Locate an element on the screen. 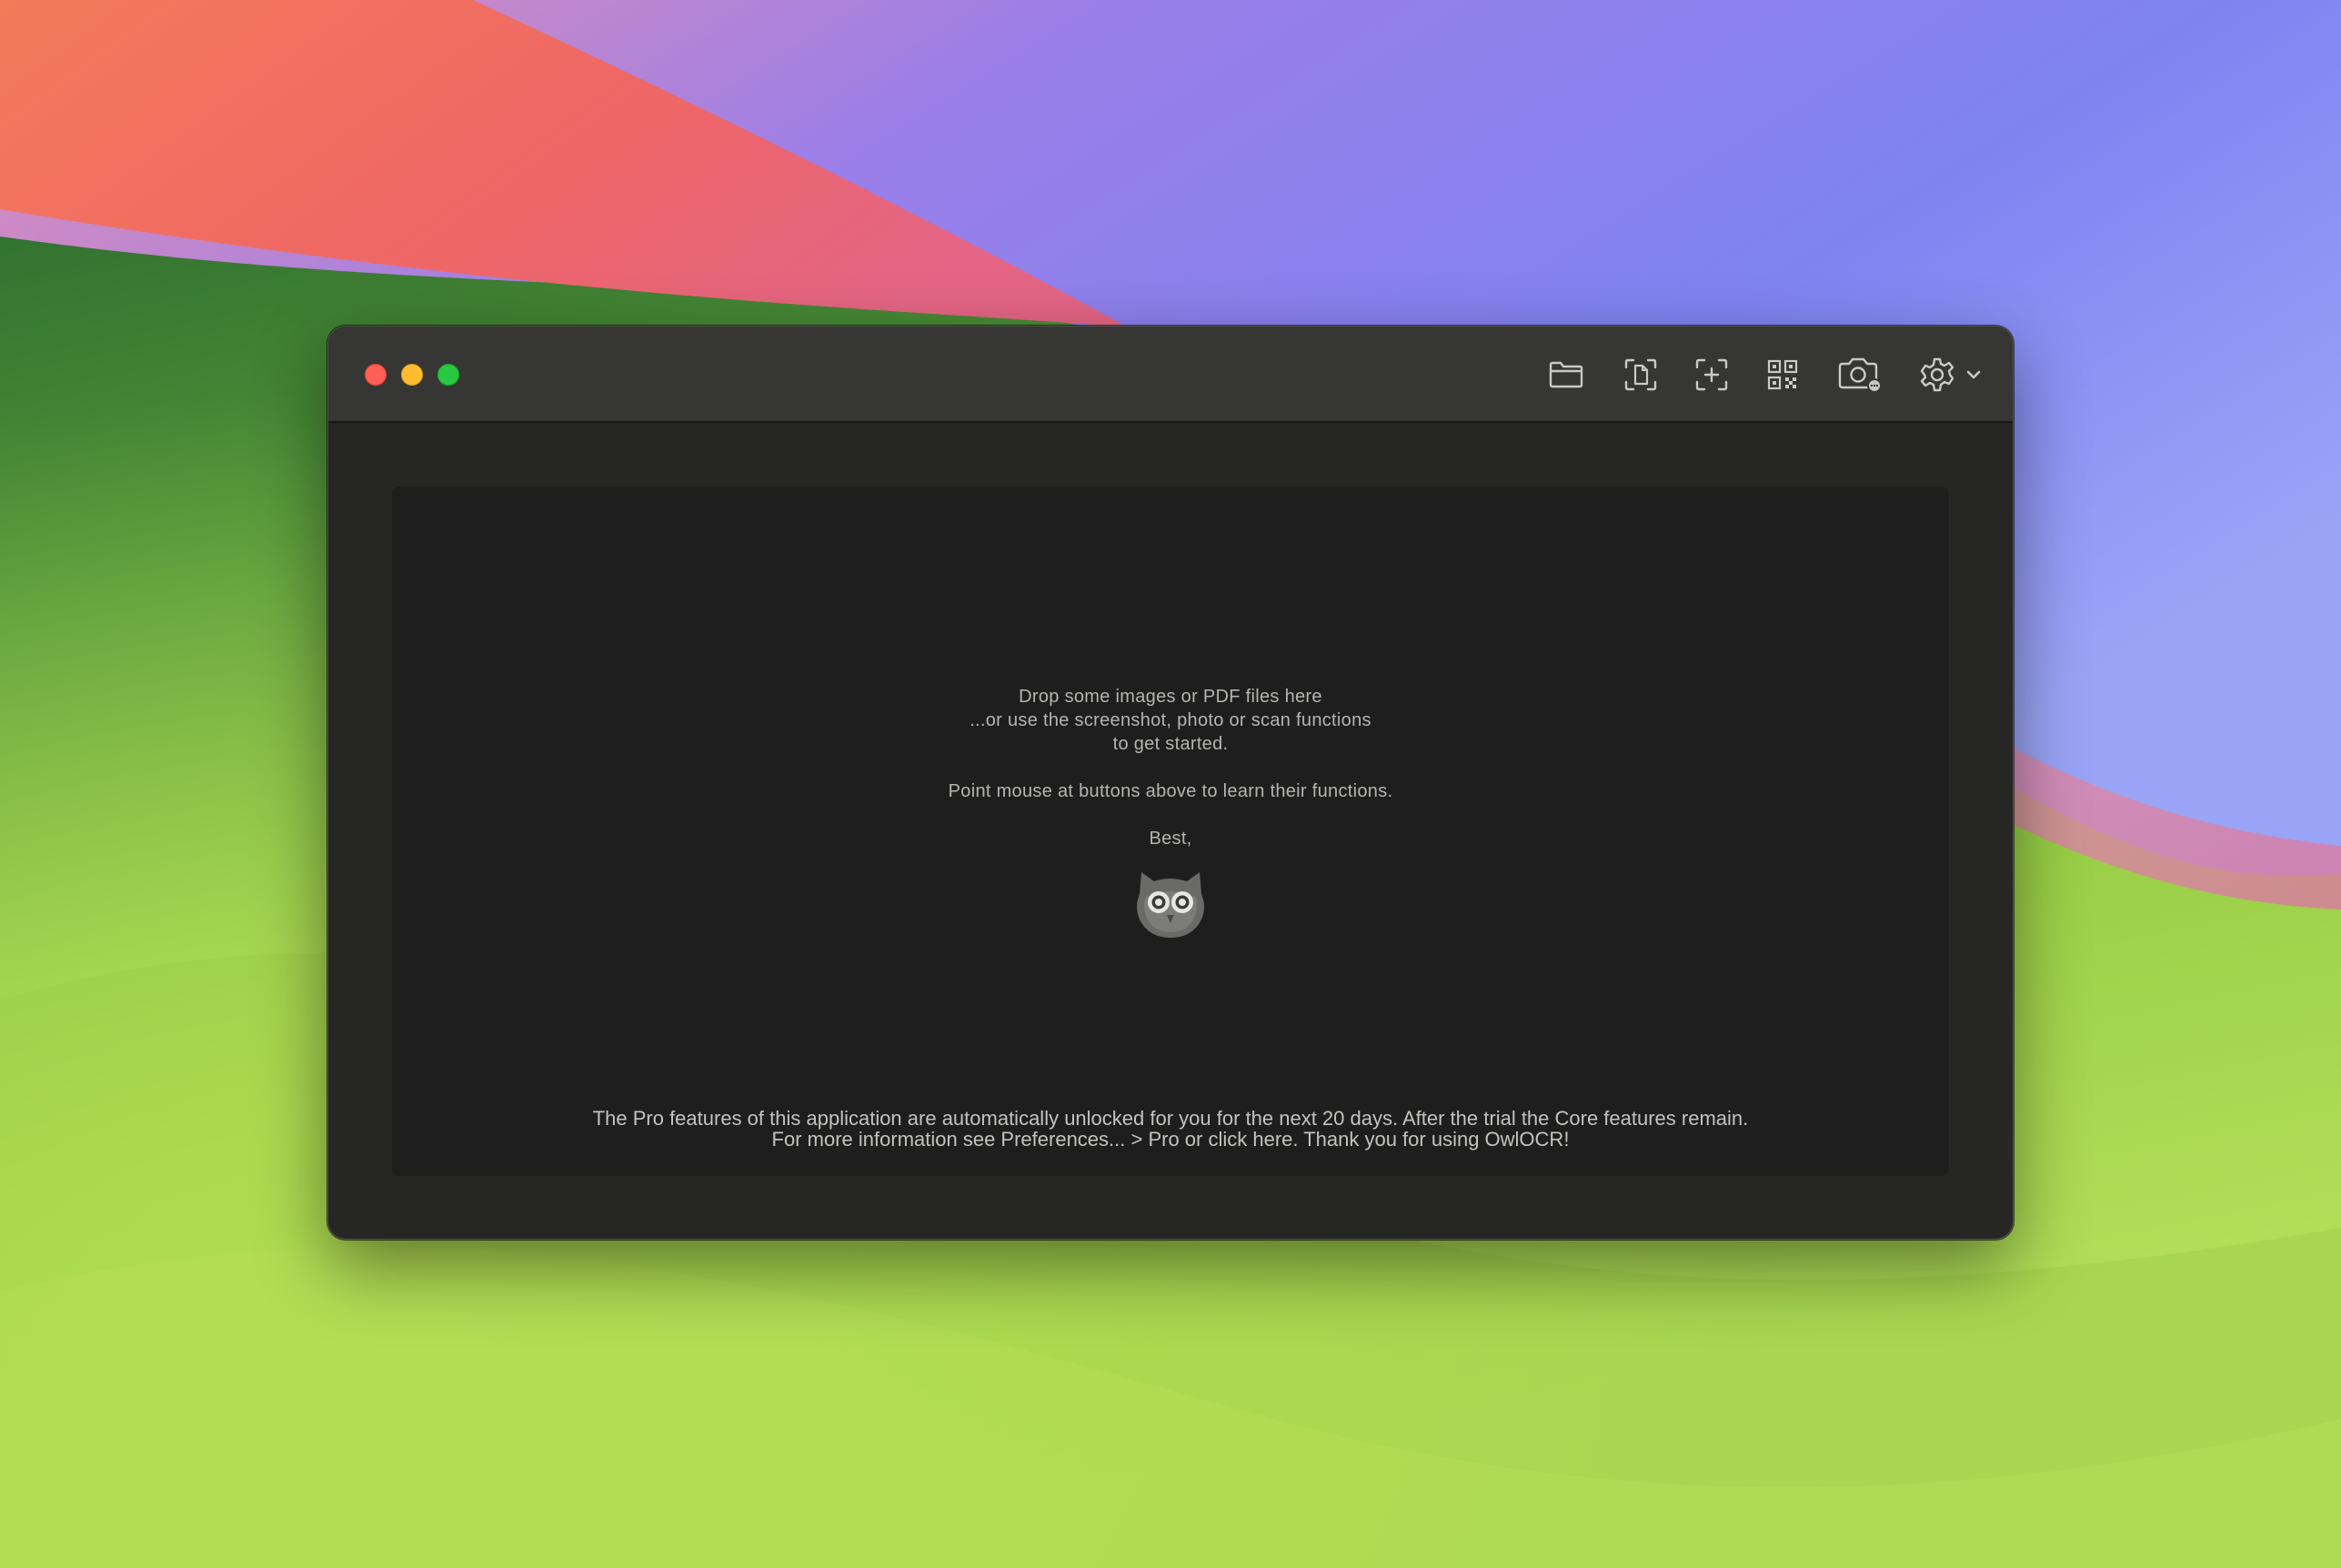 Image resolution: width=2341 pixels, height=1568 pixels. camera-icon is located at coordinates (1860, 375).